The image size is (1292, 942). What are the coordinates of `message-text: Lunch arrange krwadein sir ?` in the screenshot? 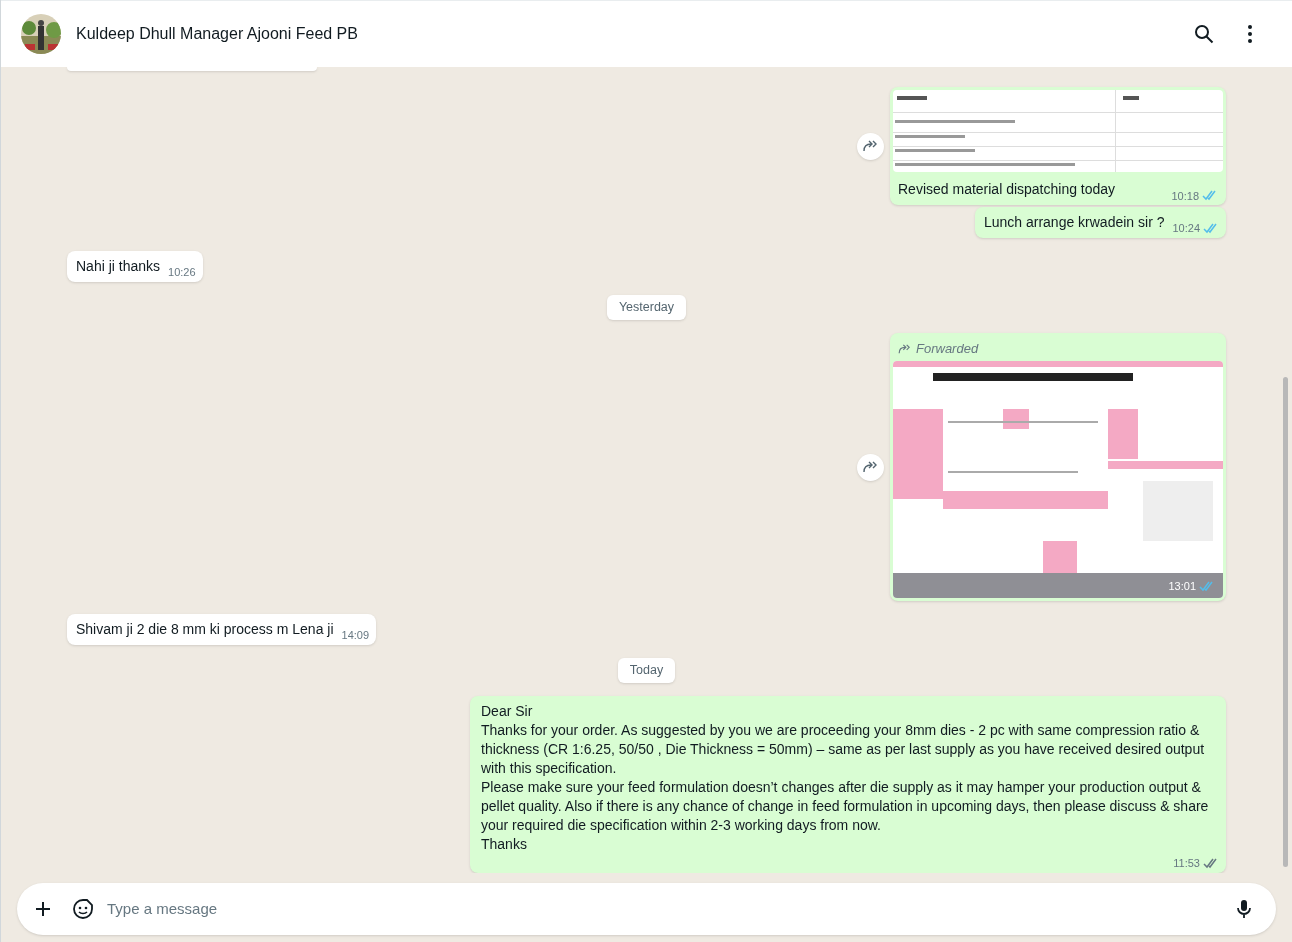 It's located at (1074, 222).